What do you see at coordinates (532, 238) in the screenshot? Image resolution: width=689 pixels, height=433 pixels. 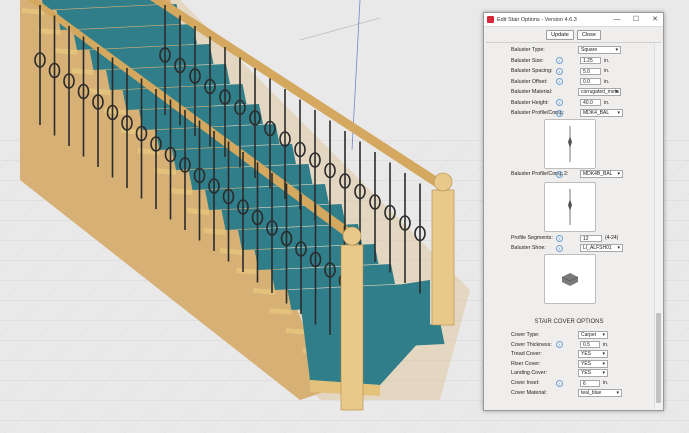 I see `option-label: Profile Segments:` at bounding box center [532, 238].